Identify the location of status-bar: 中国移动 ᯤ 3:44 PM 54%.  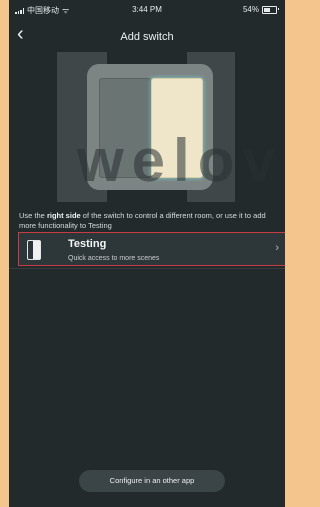
(147, 9).